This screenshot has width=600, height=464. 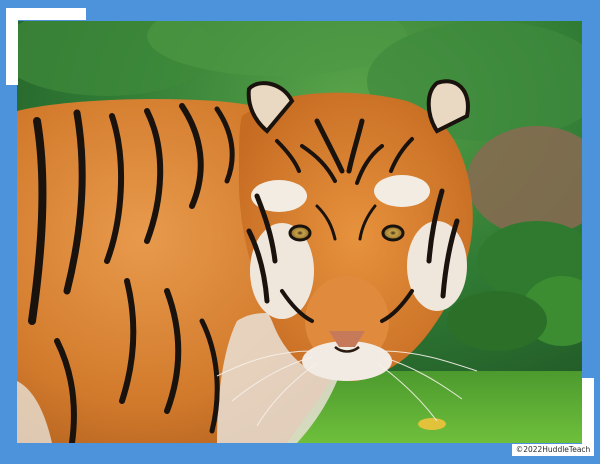 What do you see at coordinates (46, 14) in the screenshot?
I see `corner-accent-top-left` at bounding box center [46, 14].